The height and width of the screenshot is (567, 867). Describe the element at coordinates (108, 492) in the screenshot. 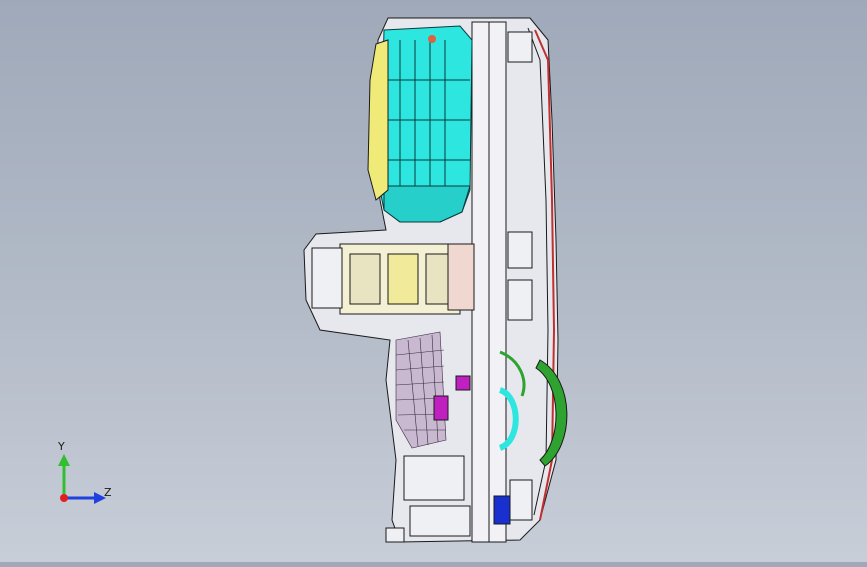

I see `z-axis-label: Z` at that location.